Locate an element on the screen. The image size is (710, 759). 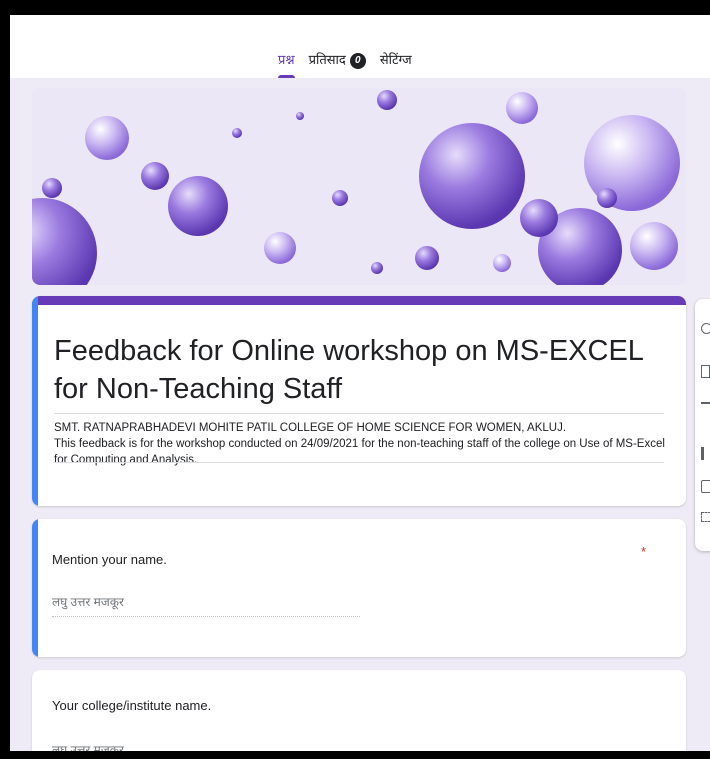
add-title-icon is located at coordinates (705, 403).